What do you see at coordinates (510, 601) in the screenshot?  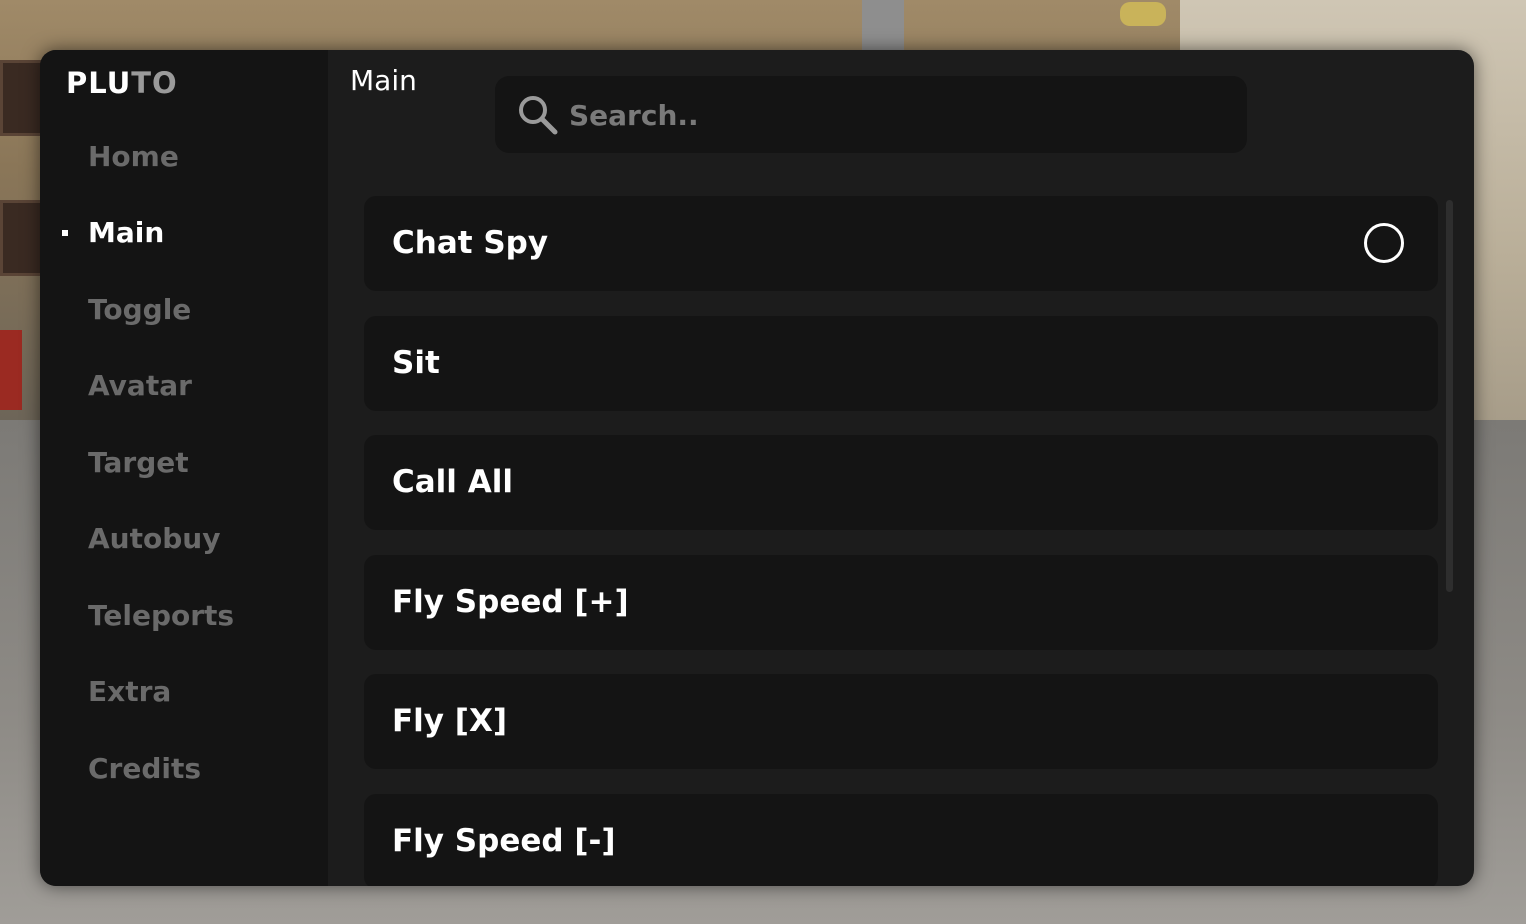 I see `list-item-label: Fly Speed [+]` at bounding box center [510, 601].